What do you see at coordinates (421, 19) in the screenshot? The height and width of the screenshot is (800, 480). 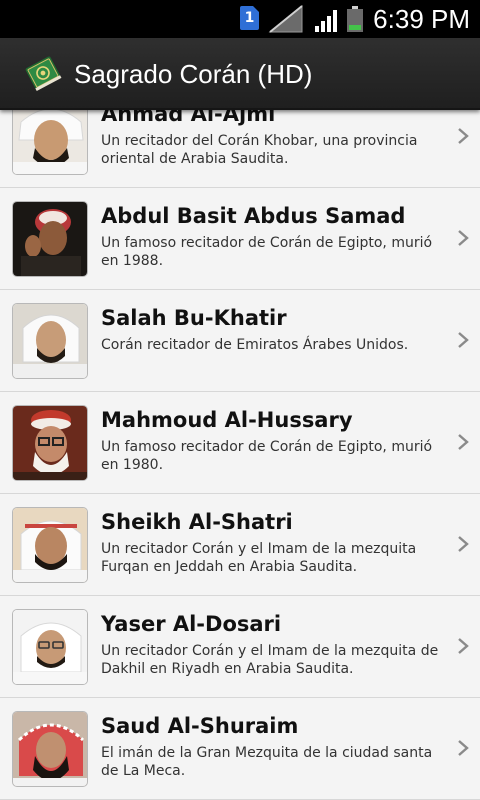 I see `clock: 6:39 PM` at bounding box center [421, 19].